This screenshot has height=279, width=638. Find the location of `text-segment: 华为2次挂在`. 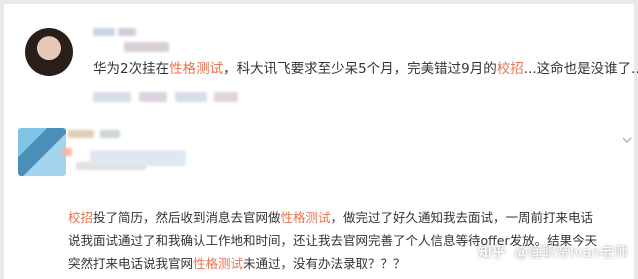

text-segment: 华为2次挂在 is located at coordinates (131, 69).